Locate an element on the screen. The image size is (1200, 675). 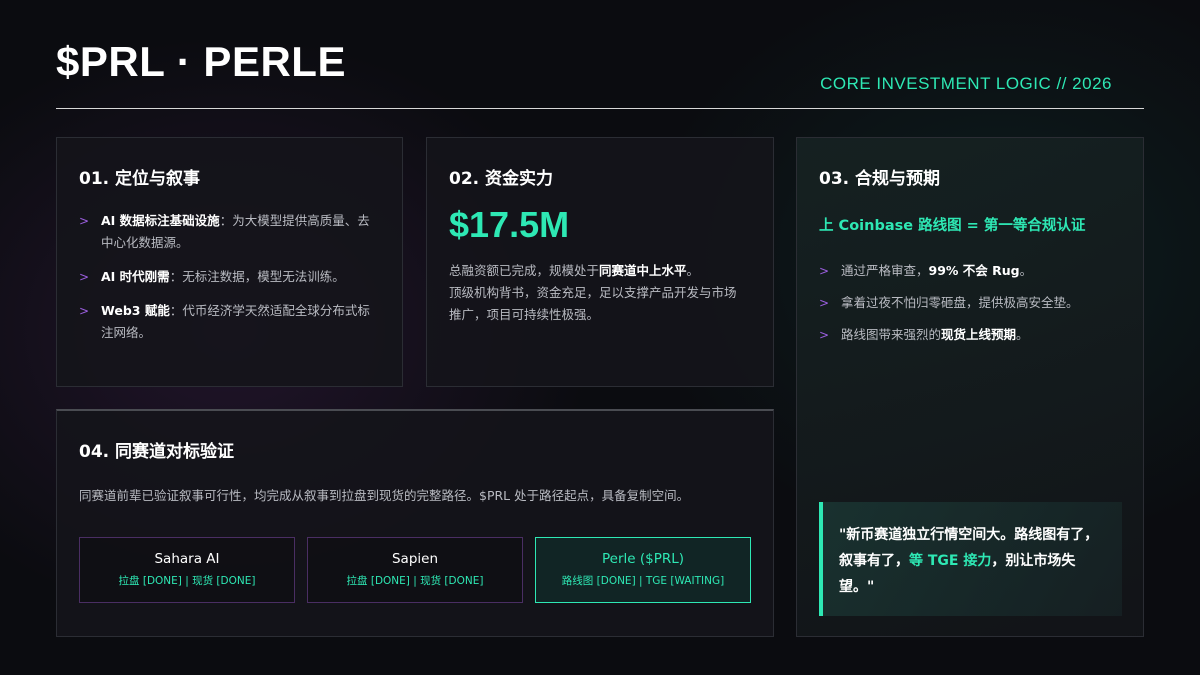
item-text: 路线图带来强烈的 is located at coordinates (891, 334).